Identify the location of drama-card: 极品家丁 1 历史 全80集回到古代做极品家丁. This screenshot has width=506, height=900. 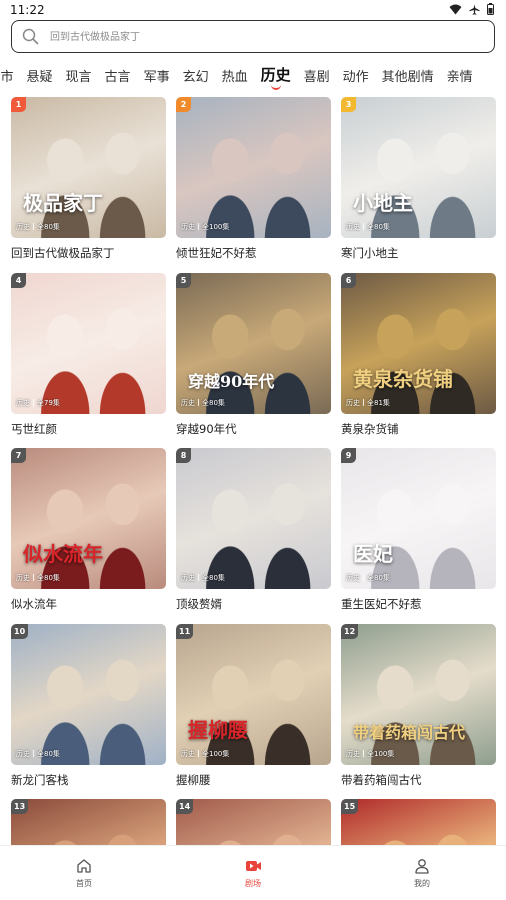
(88, 179).